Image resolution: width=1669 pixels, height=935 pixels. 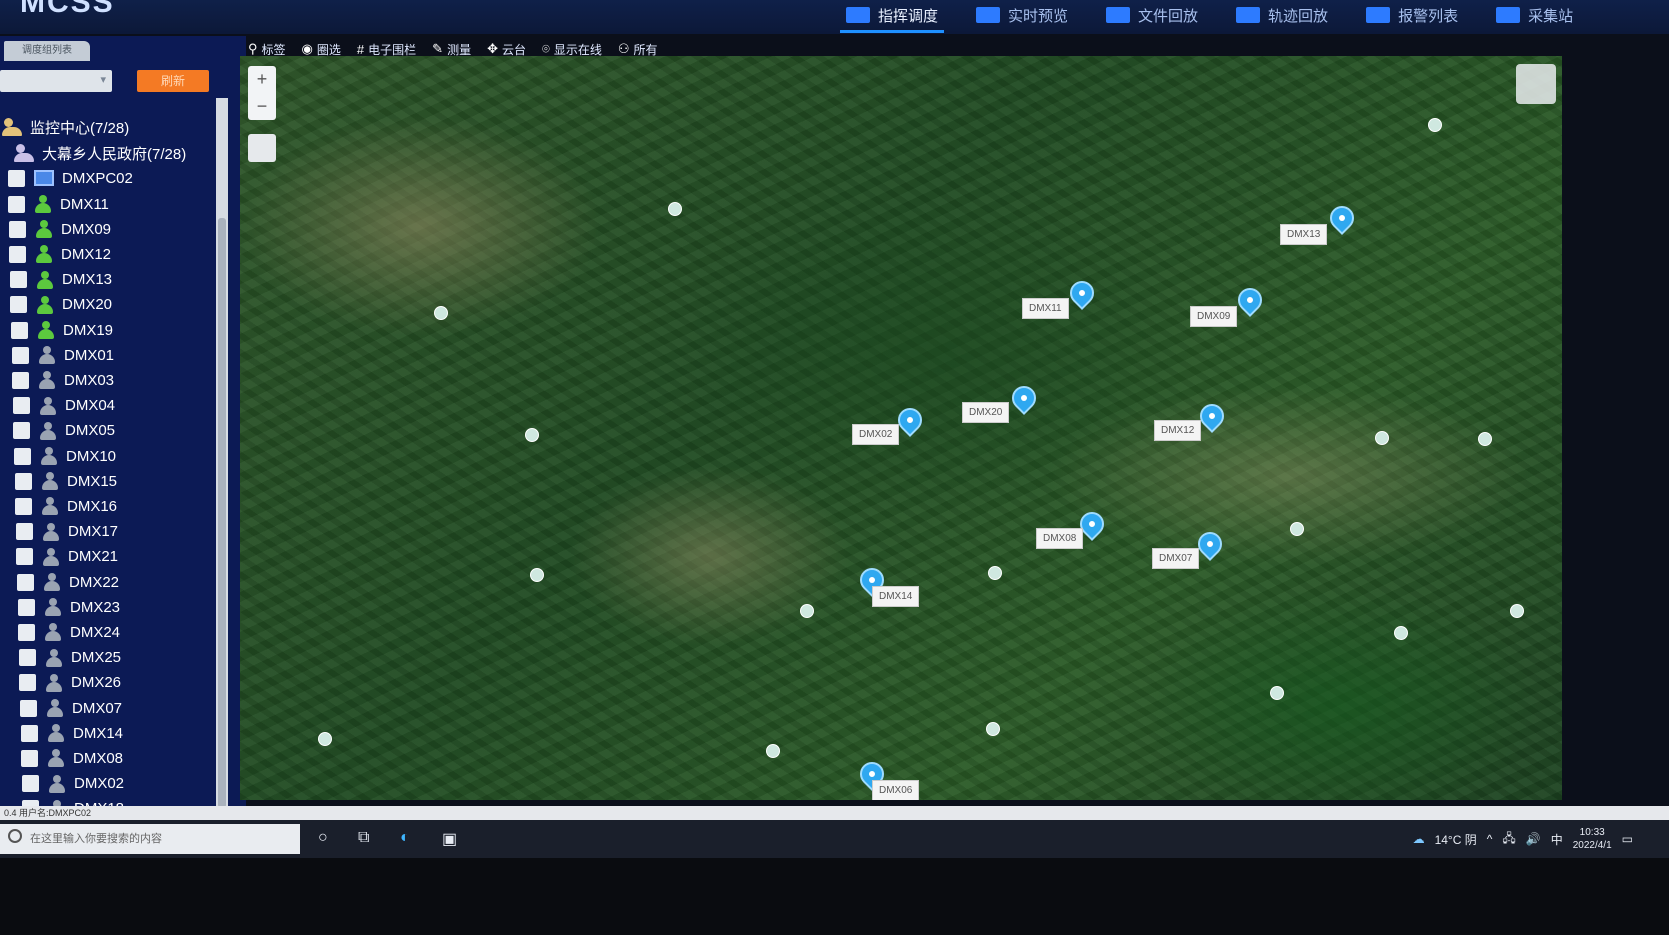 What do you see at coordinates (63, 355) in the screenshot?
I see `device-row: DMX01` at bounding box center [63, 355].